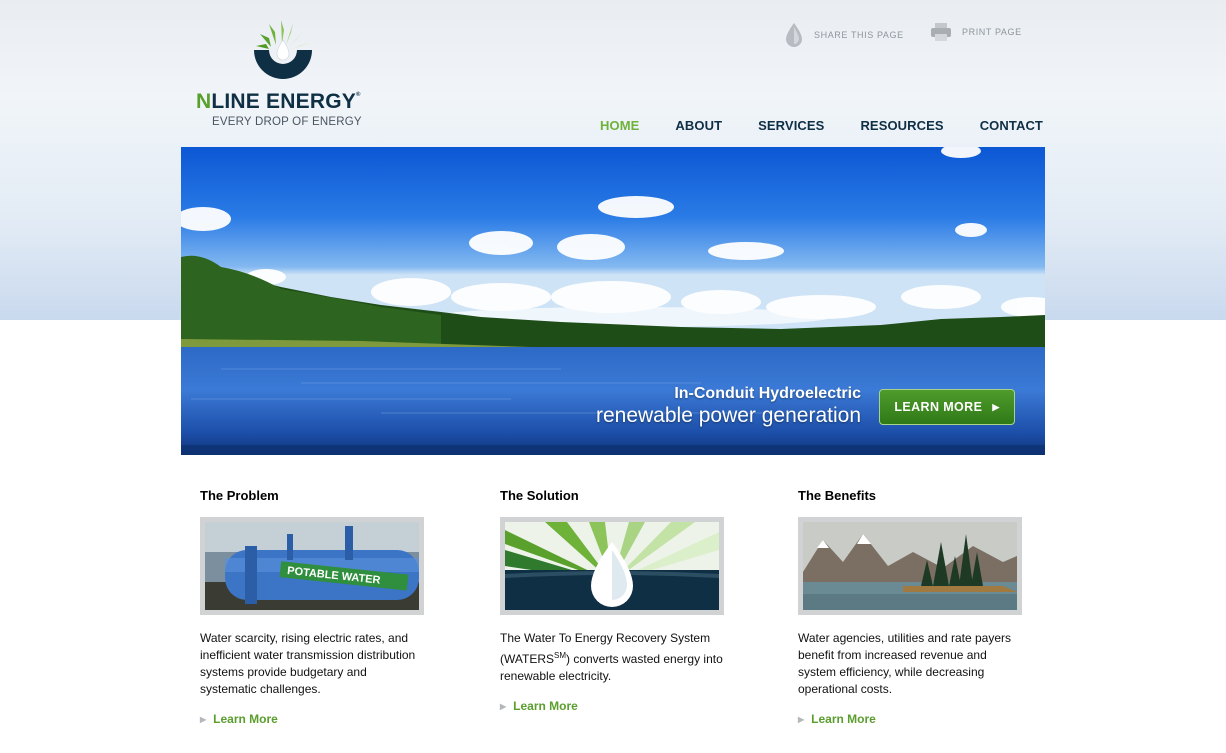  Describe the element at coordinates (992, 32) in the screenshot. I see `print-page-label: PRINT PAGE` at that location.